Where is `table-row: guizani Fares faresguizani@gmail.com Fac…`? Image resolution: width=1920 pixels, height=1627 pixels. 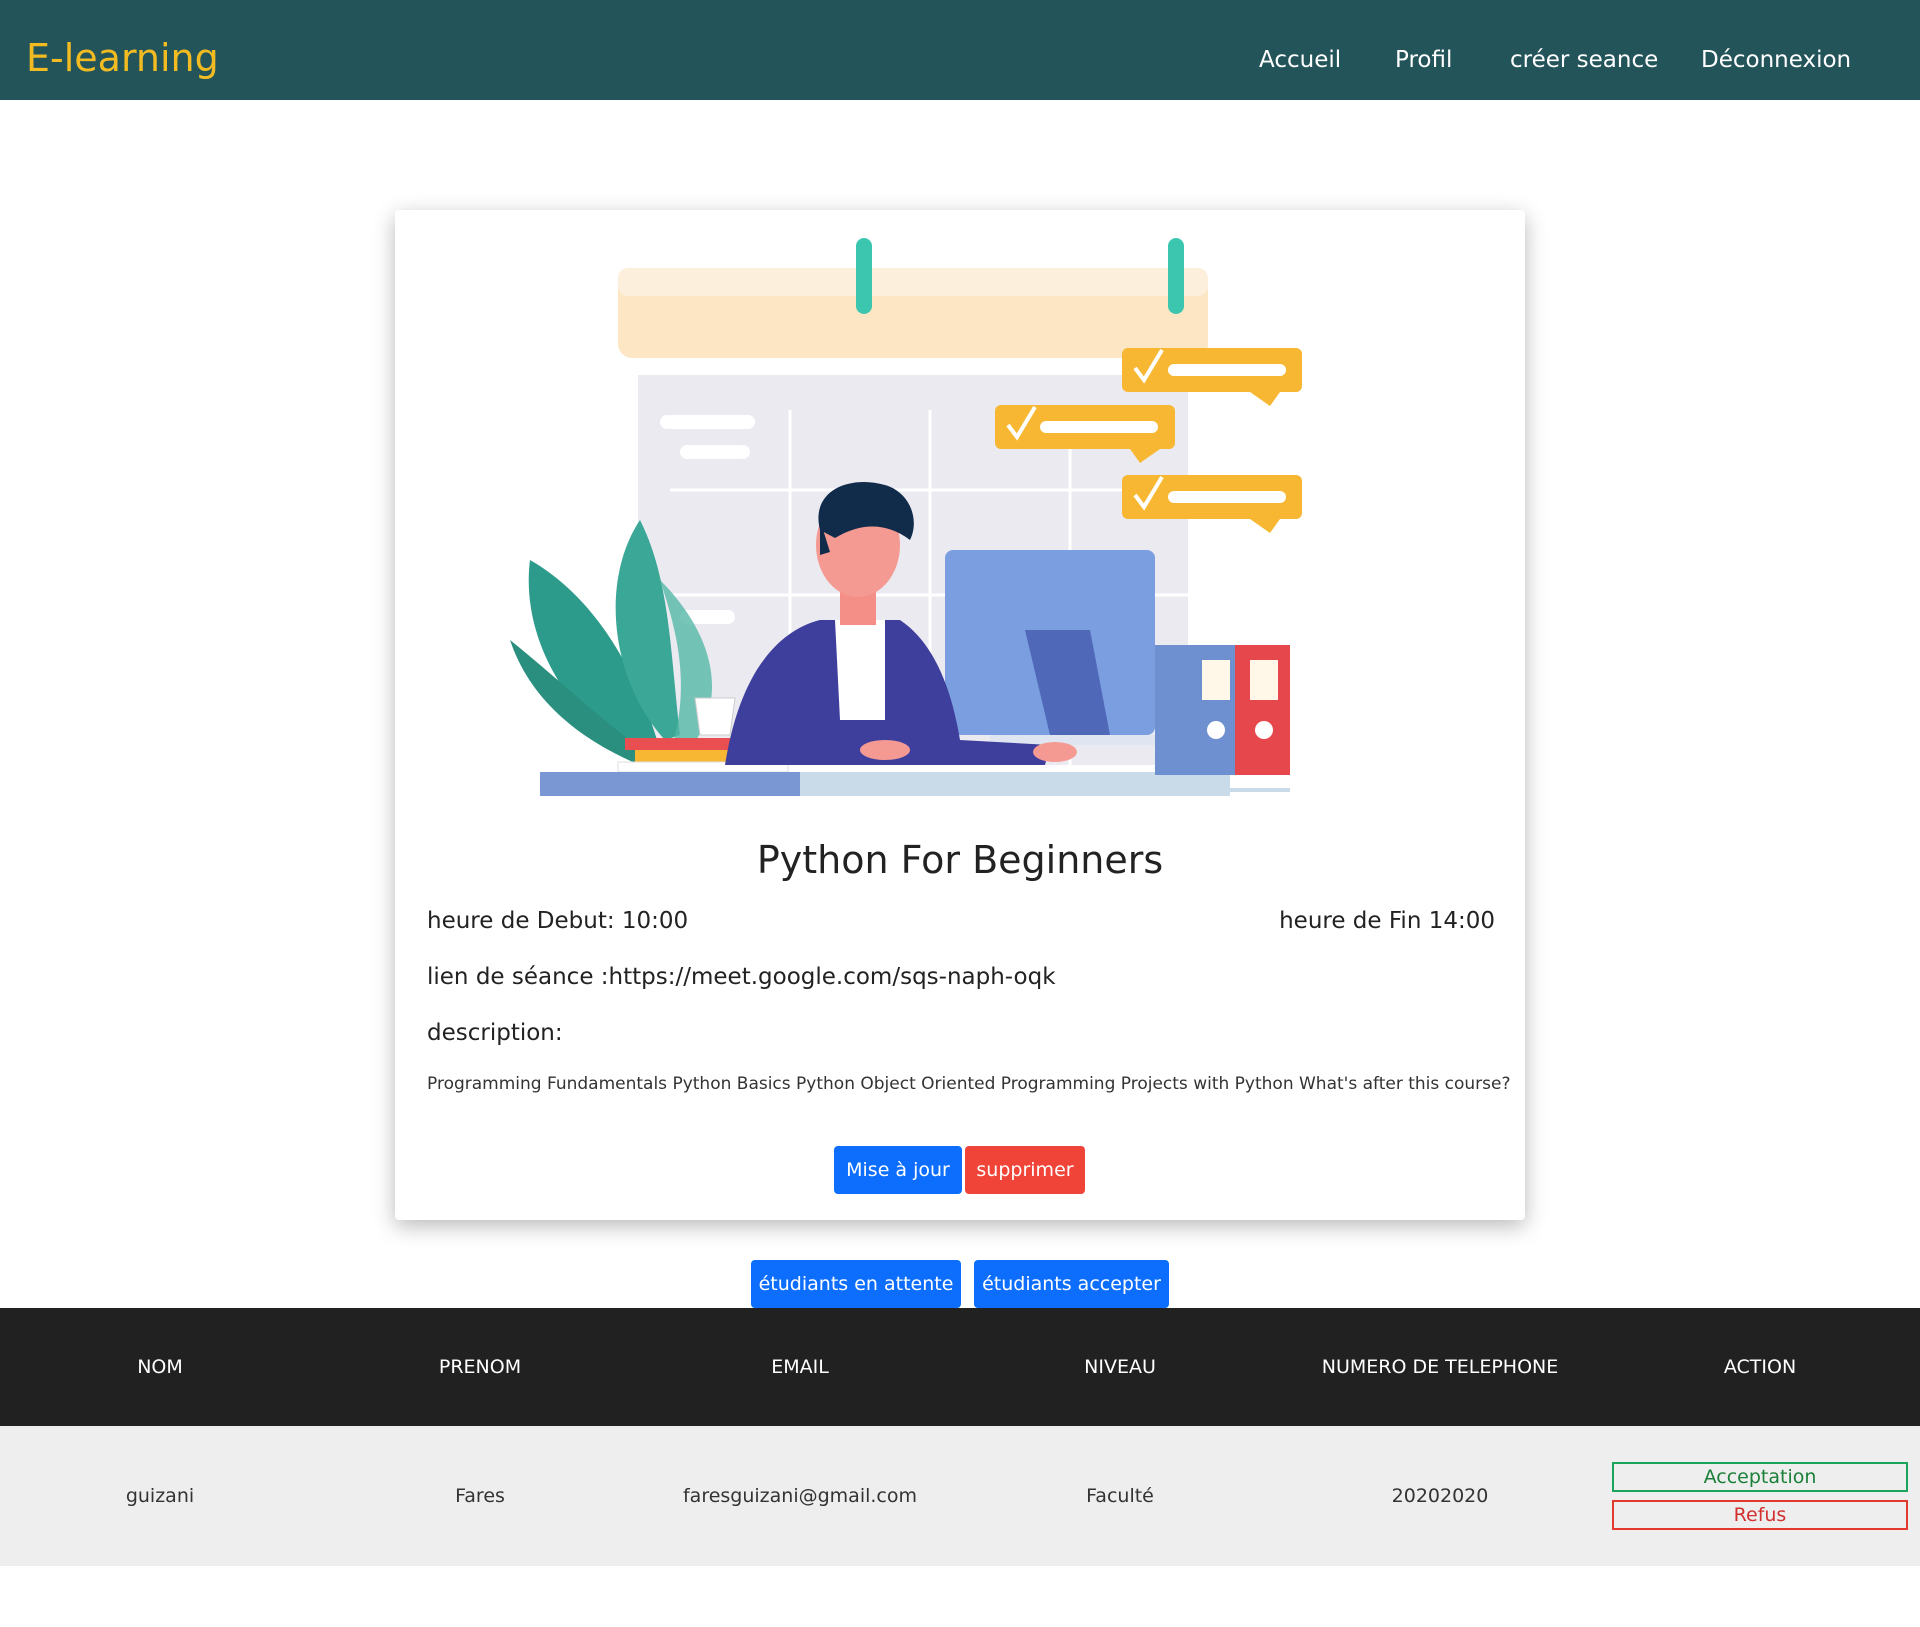
table-row: guizani Fares faresguizani@gmail.com Fac… is located at coordinates (960, 1496).